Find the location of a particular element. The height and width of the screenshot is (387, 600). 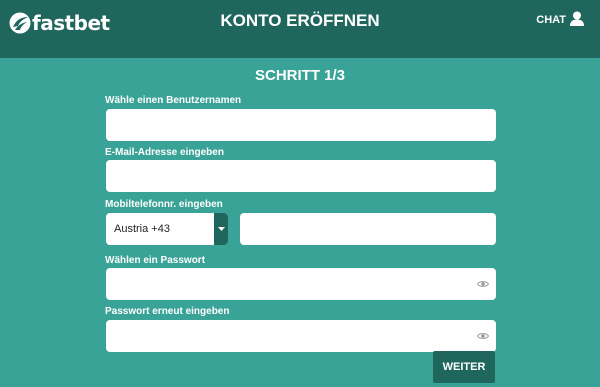

email-input is located at coordinates (301, 176).